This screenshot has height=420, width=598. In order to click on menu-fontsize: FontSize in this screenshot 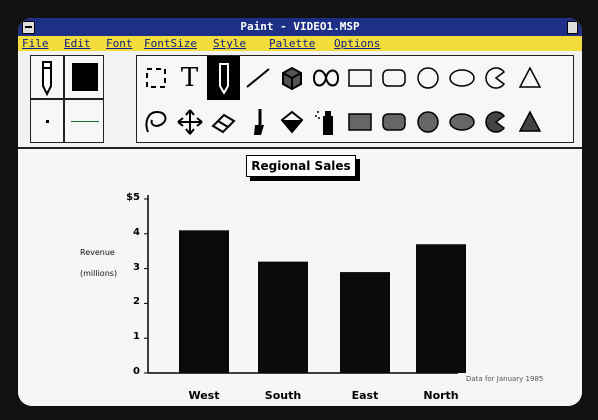, I will do `click(170, 43)`.